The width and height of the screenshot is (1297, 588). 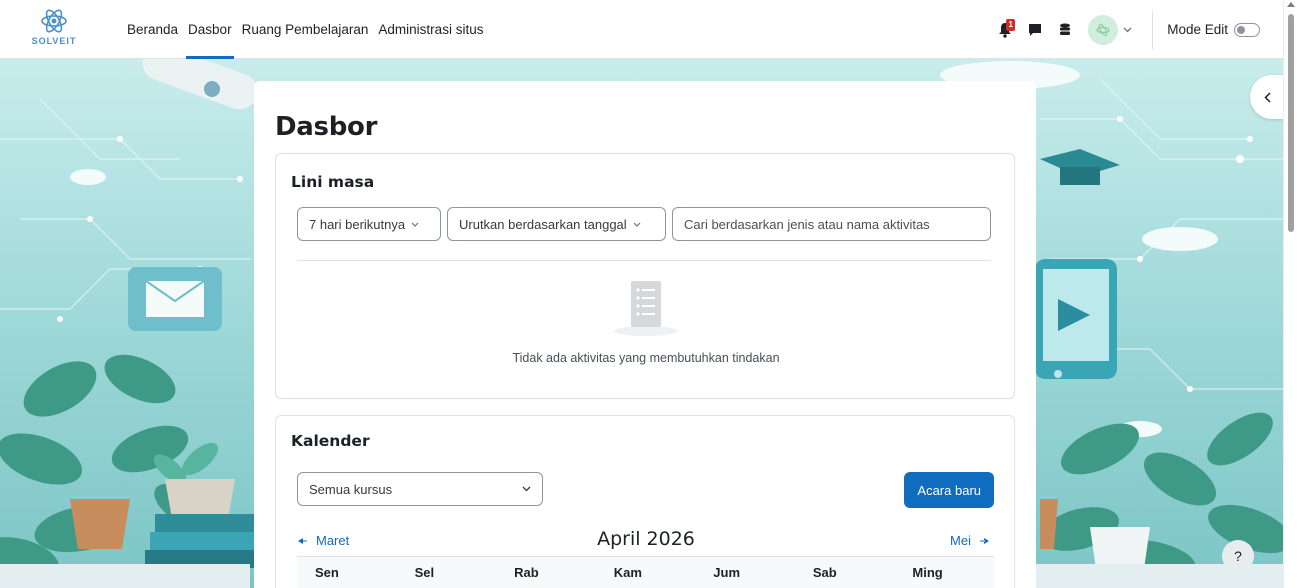 I want to click on atom-logo-icon, so click(x=54, y=21).